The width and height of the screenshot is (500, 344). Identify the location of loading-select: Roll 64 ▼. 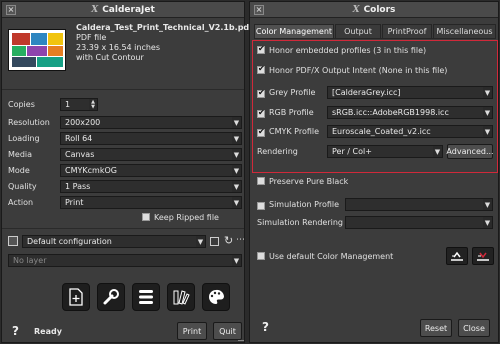
(151, 138).